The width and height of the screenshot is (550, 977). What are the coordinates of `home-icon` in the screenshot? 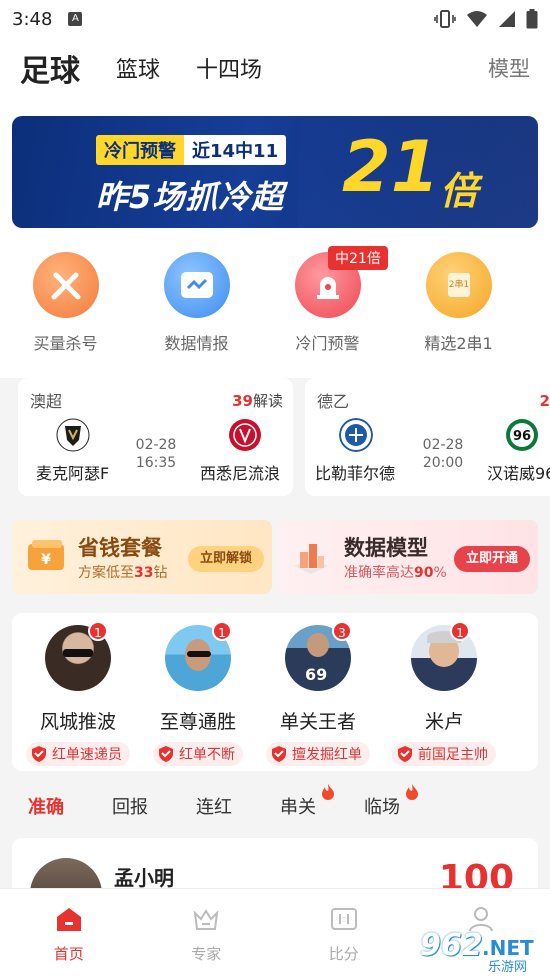 It's located at (68, 919).